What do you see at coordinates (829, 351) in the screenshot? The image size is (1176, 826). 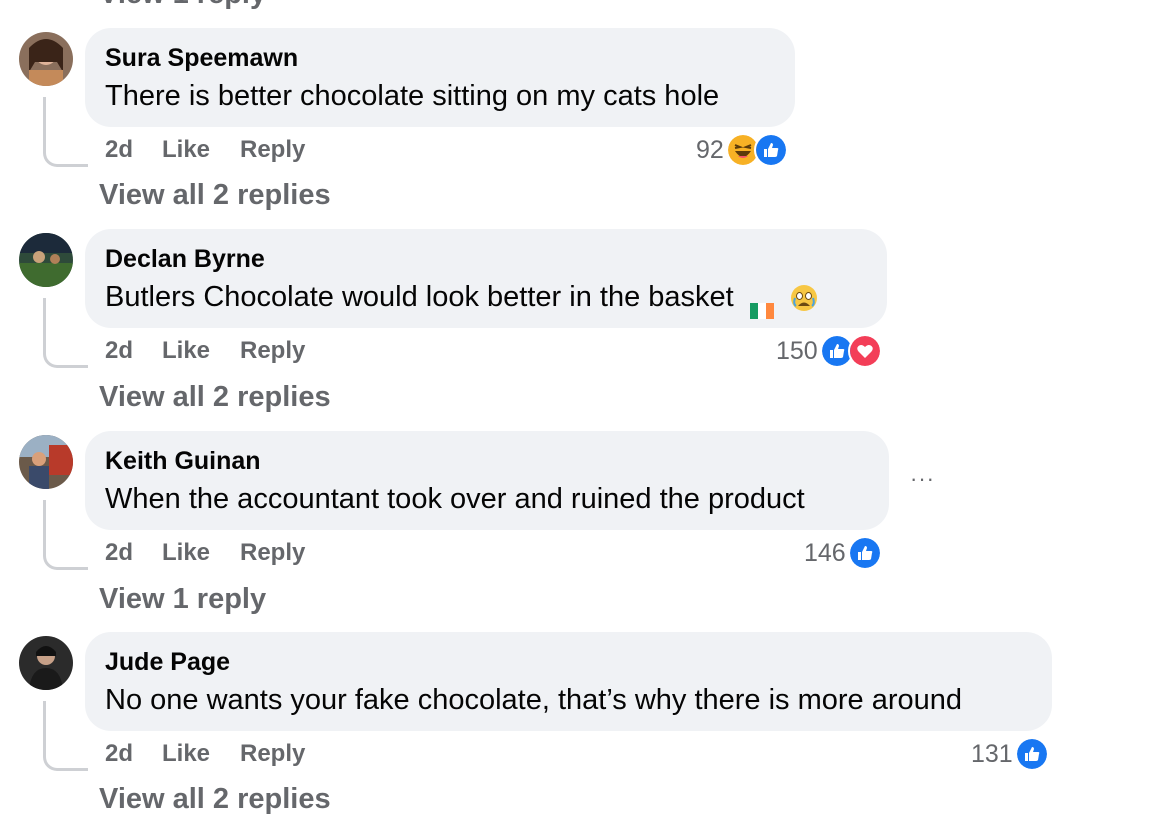 I see `reaction-summary: 150` at bounding box center [829, 351].